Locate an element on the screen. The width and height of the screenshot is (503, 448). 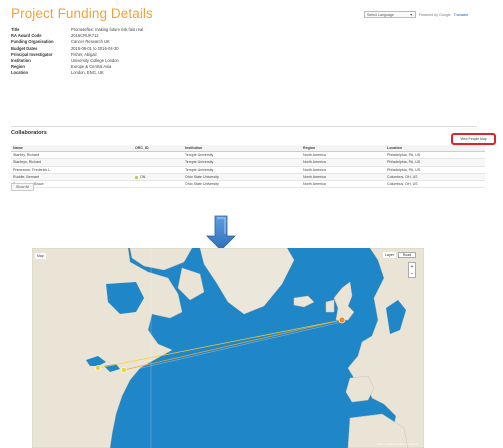
greenland-land is located at coordinates (247, 281).